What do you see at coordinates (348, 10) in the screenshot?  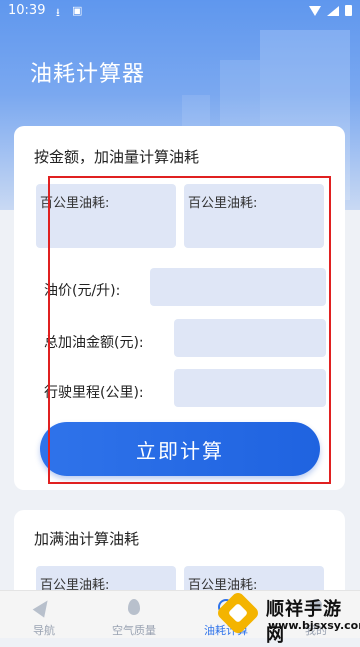 I see `battery-icon` at bounding box center [348, 10].